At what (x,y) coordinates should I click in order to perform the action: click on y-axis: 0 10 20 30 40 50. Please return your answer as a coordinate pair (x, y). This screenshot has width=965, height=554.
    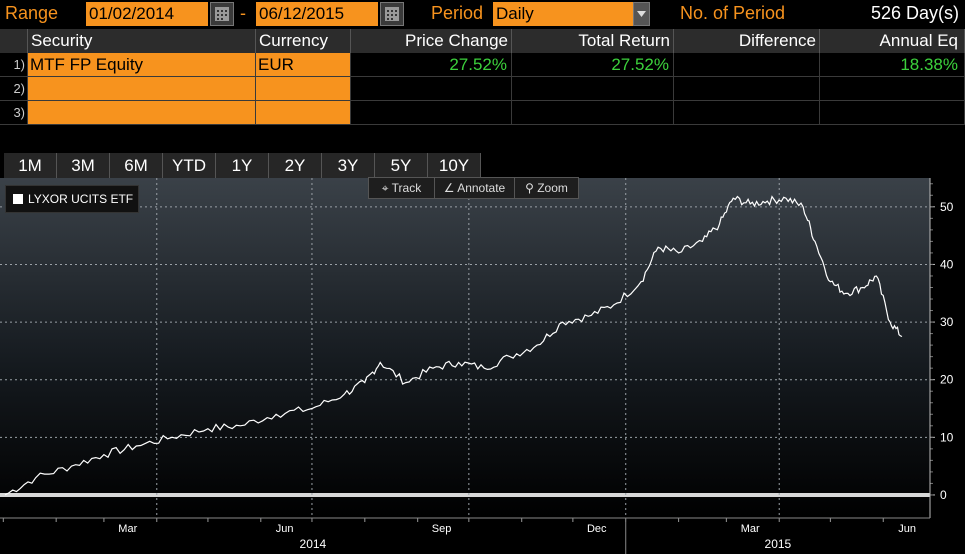
    Looking at the image, I should click on (941, 348).